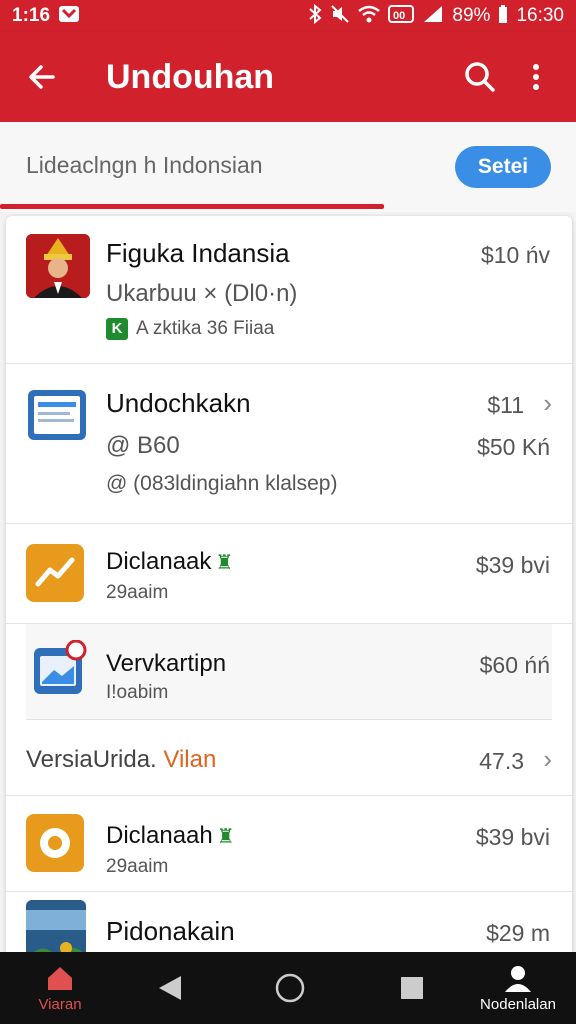  I want to click on home-icon, so click(60, 978).